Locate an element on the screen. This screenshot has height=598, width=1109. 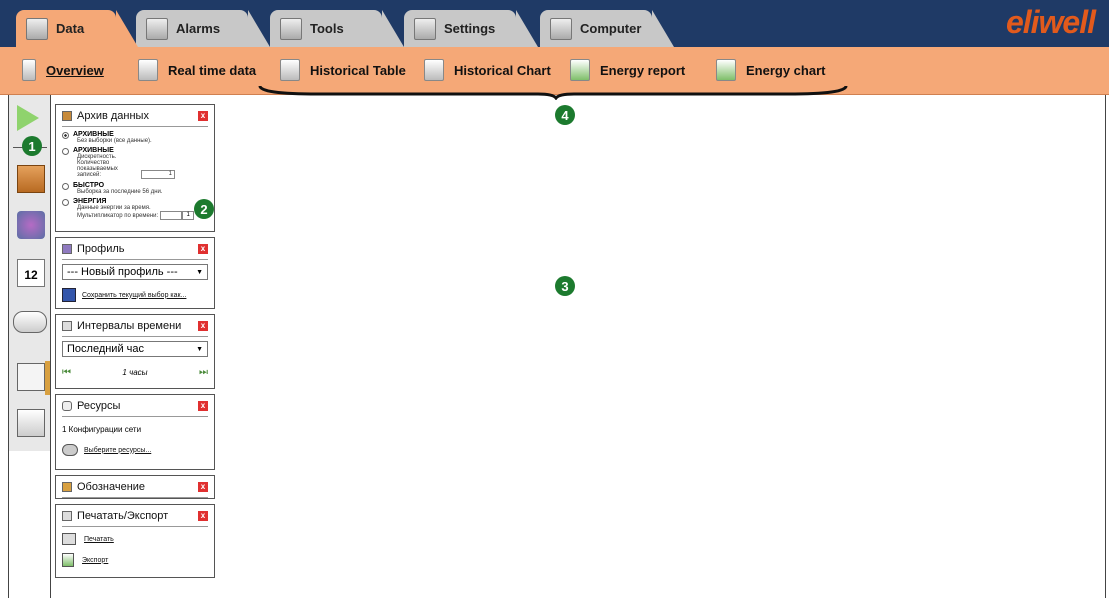
calendar-icon: 12 is located at coordinates (31, 273).